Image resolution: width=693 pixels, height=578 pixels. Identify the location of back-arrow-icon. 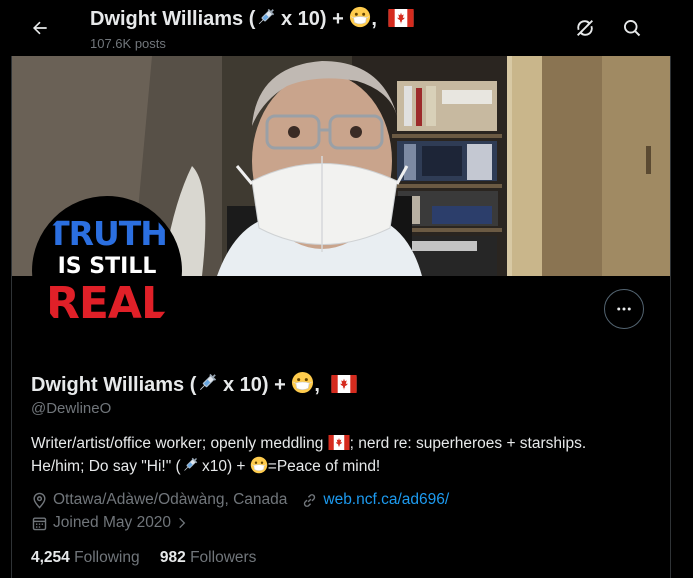
(40, 28).